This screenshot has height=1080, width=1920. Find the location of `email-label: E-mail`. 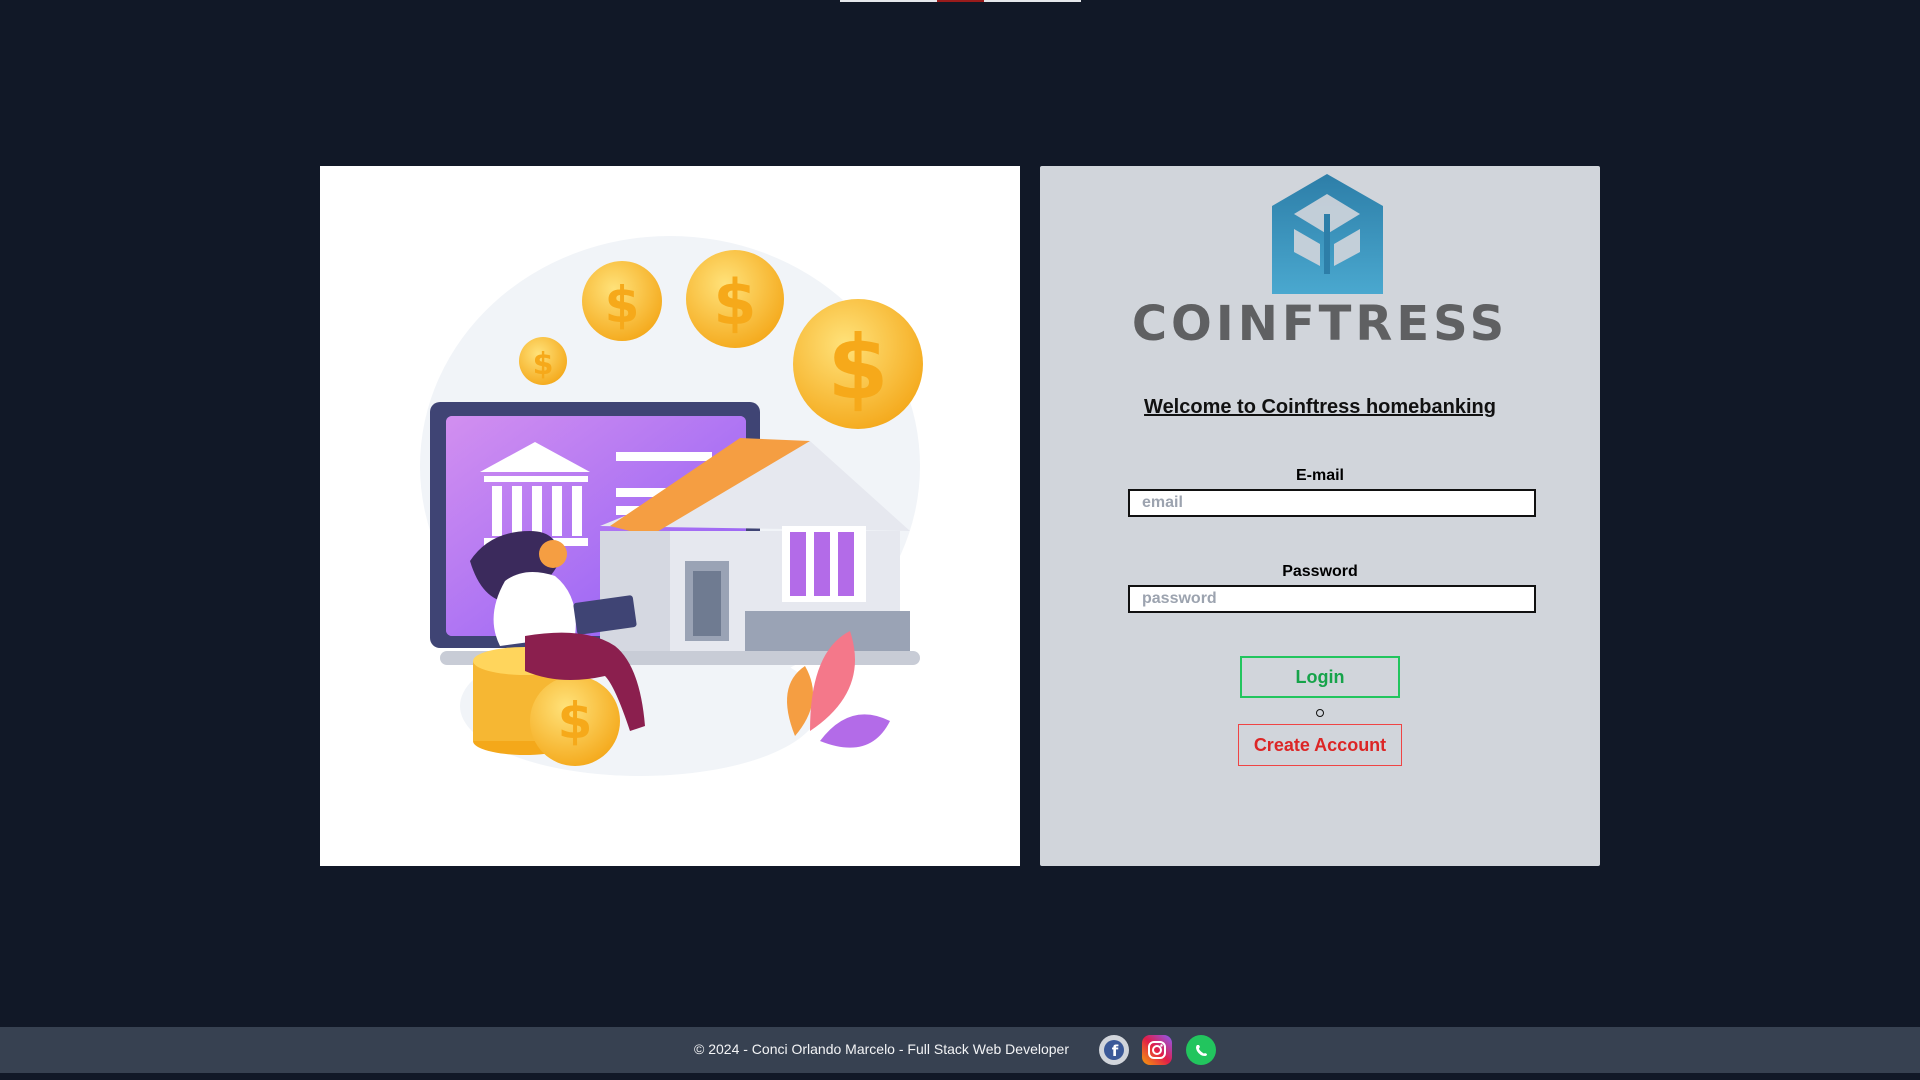

email-label: E-mail is located at coordinates (1319, 475).